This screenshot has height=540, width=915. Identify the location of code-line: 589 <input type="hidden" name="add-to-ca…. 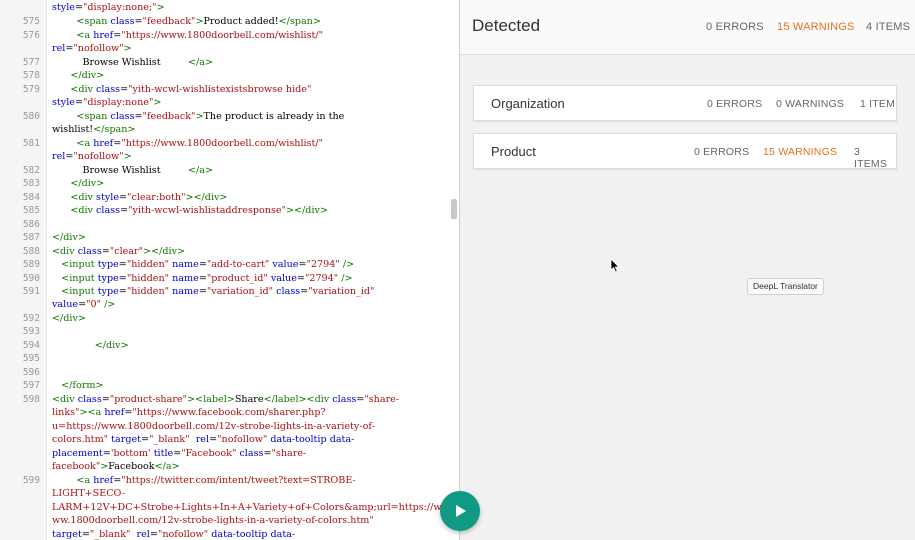
(229, 265).